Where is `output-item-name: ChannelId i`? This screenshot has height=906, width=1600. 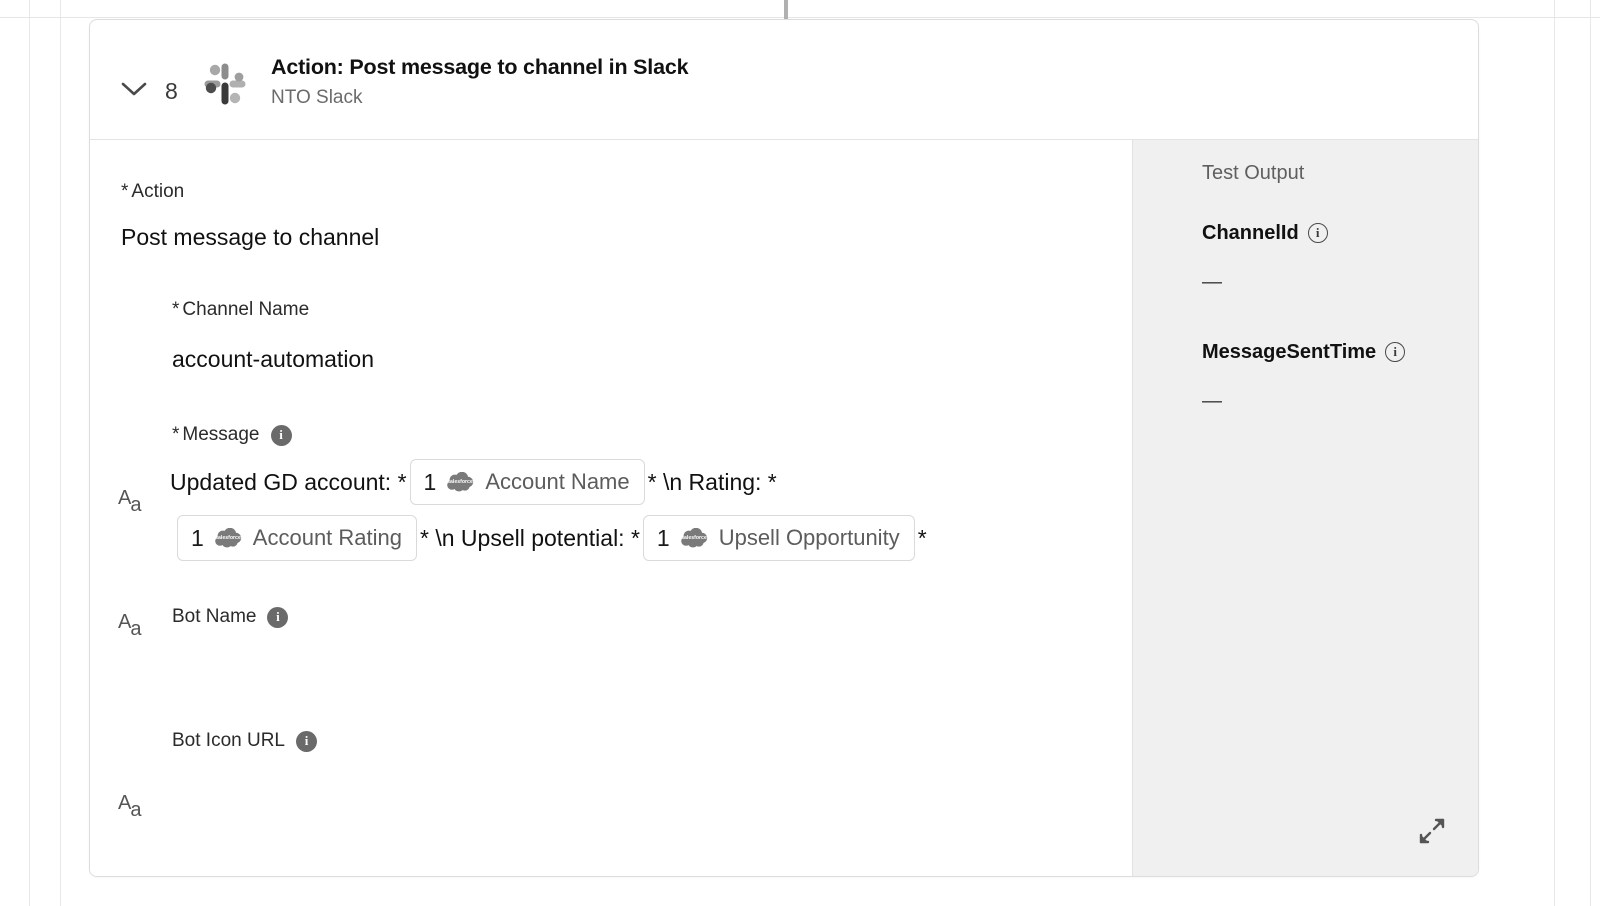
output-item-name: ChannelId i is located at coordinates (1265, 233).